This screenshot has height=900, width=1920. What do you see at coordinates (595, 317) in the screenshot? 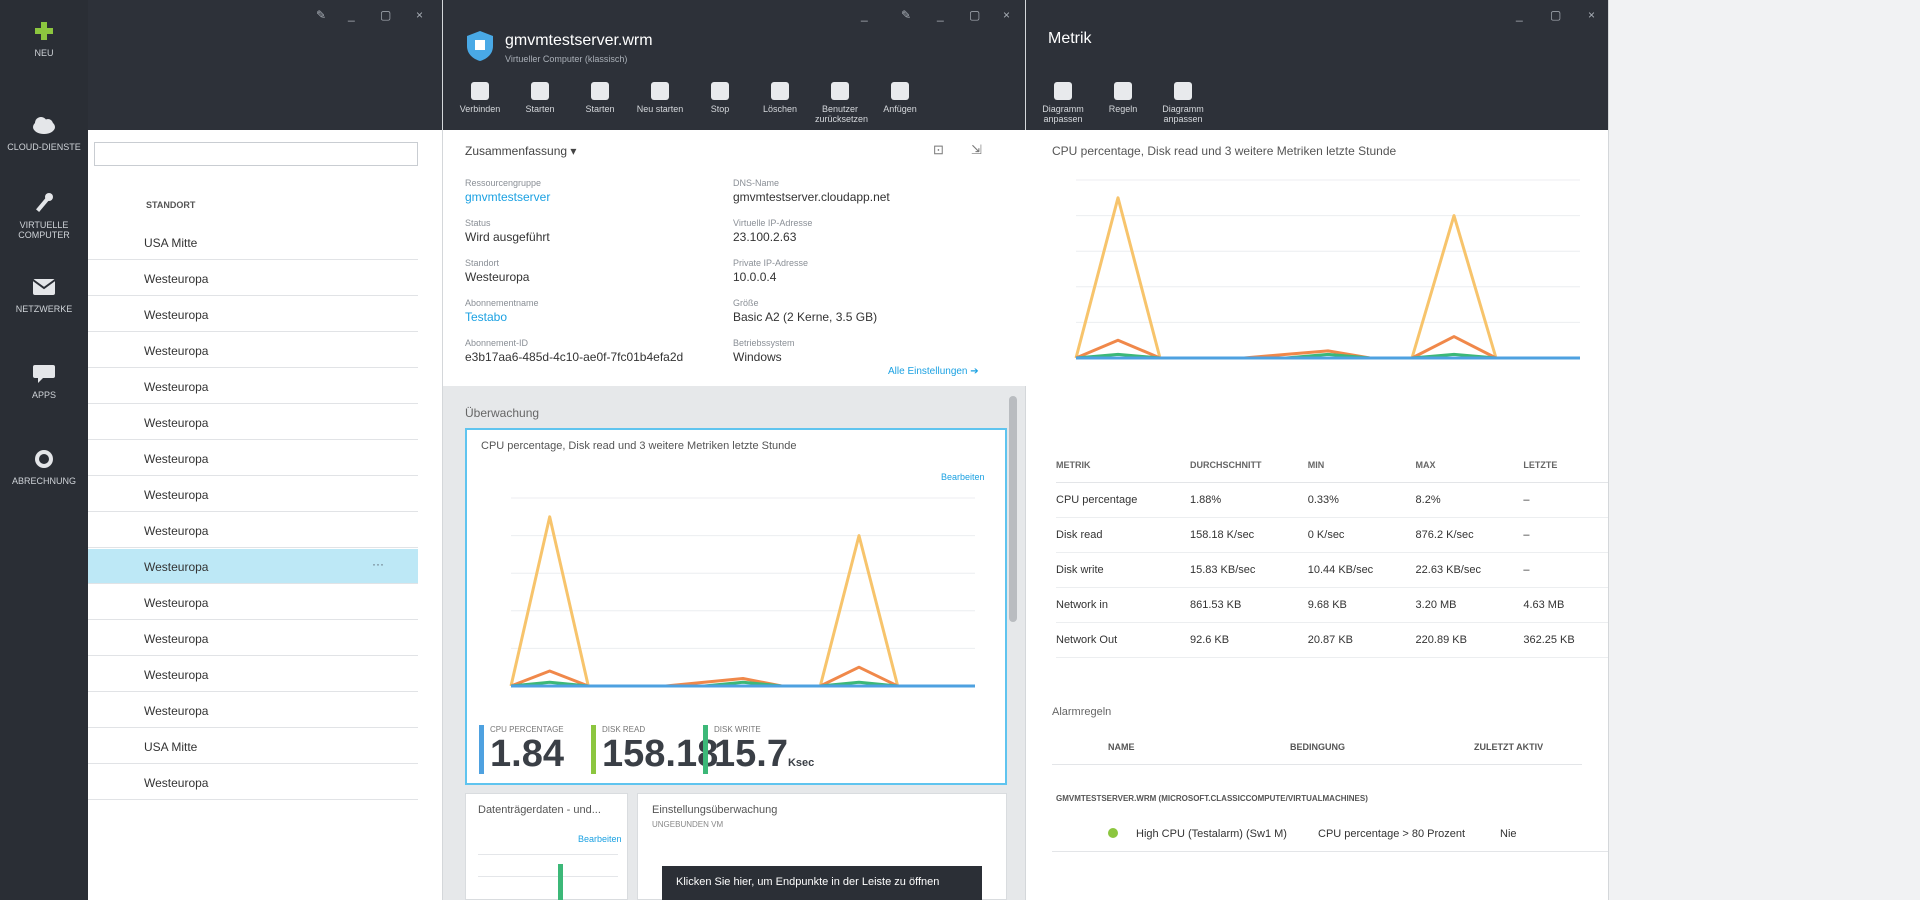
I see `property-value: Testabo` at bounding box center [595, 317].